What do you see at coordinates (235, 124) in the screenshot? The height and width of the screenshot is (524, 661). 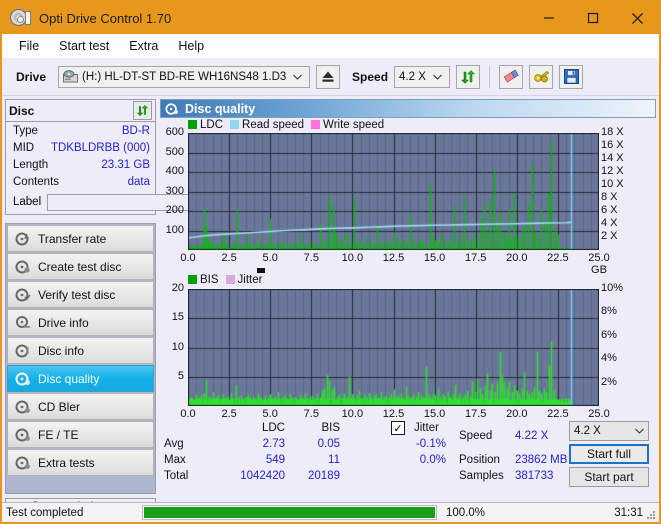 I see `legend-swatch-read-speed` at bounding box center [235, 124].